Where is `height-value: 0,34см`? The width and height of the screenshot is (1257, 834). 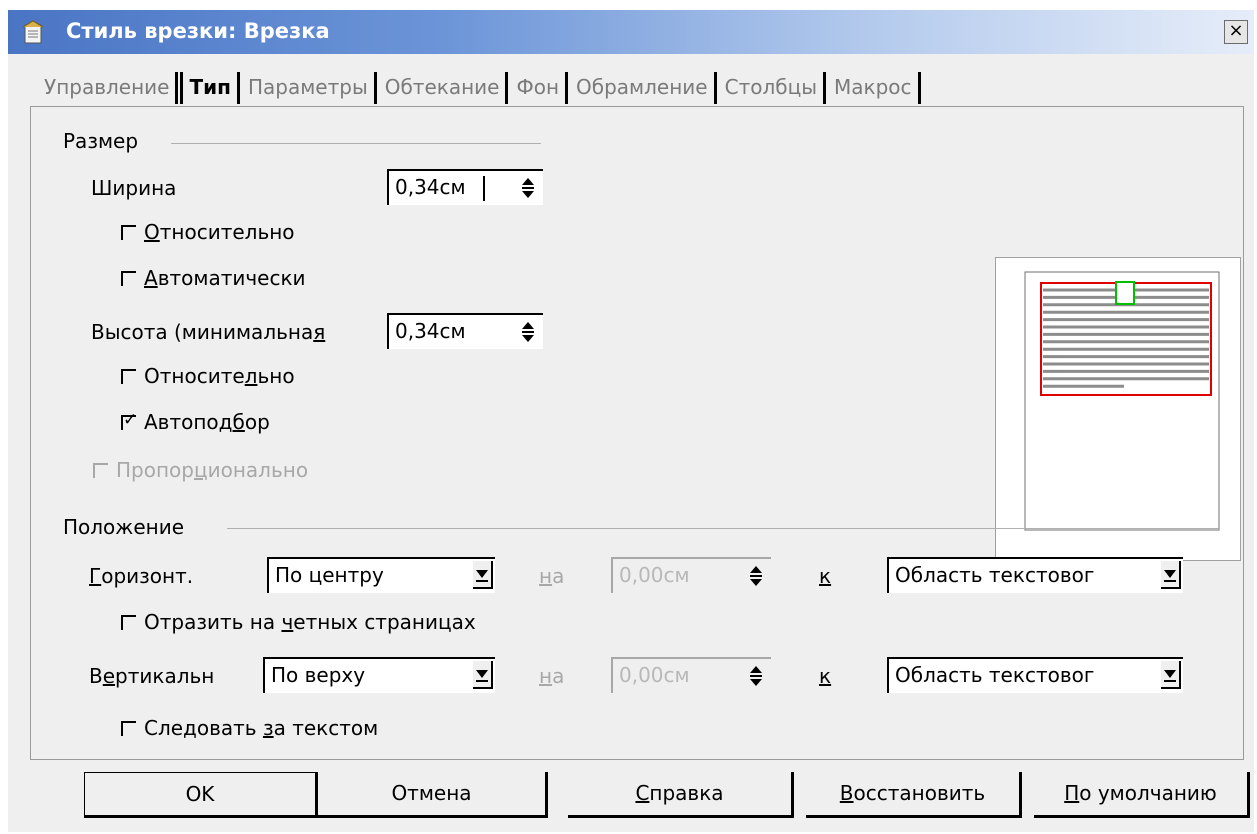
height-value: 0,34см is located at coordinates (430, 331).